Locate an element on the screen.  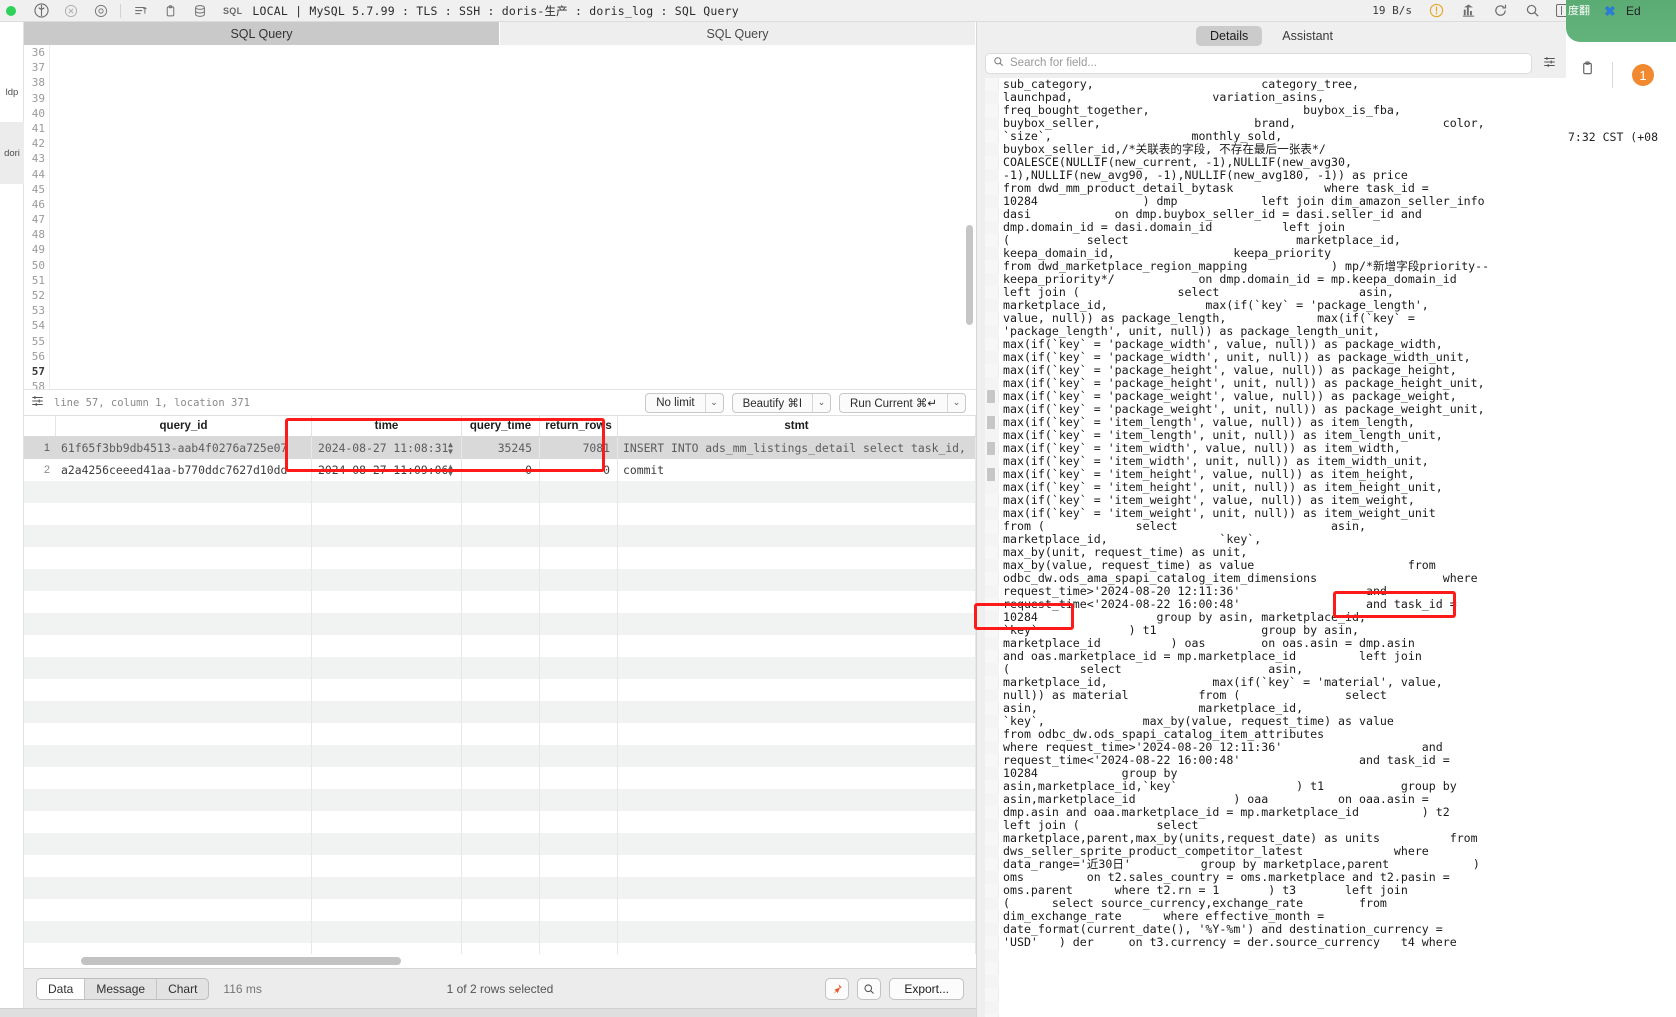
tab-details: Details is located at coordinates (1229, 36).